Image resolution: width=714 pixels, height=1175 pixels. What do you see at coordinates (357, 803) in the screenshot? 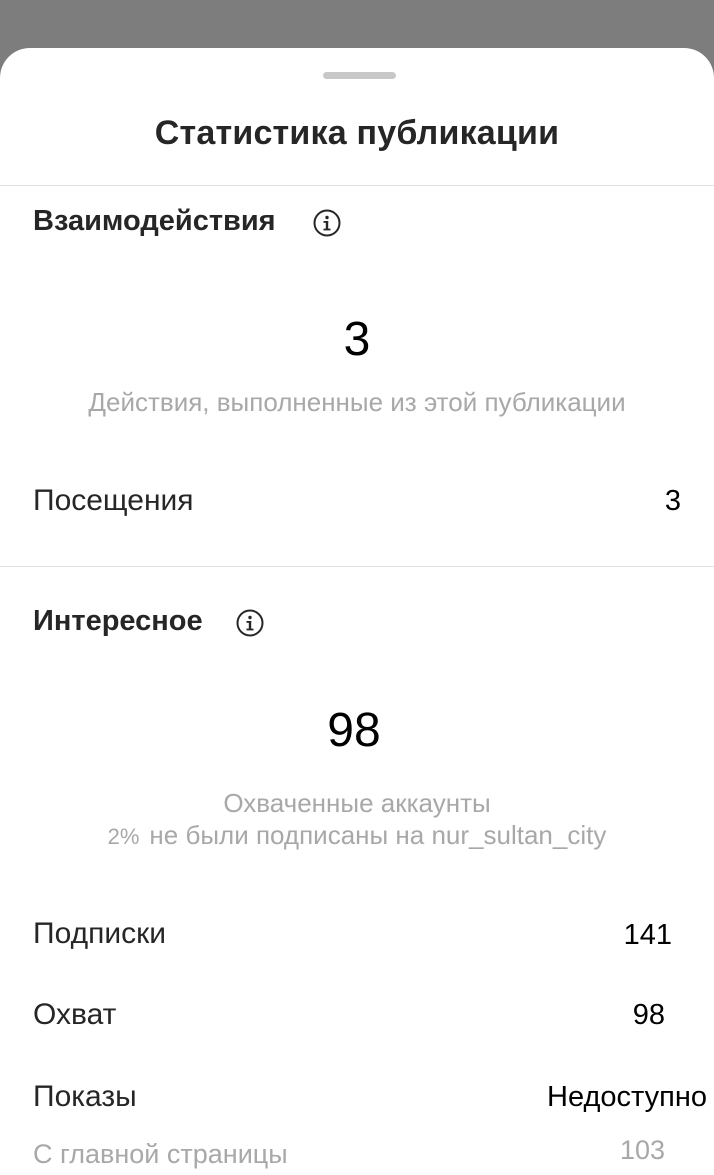
I see `reached-accounts-caption: Охваченные аккаунты` at bounding box center [357, 803].